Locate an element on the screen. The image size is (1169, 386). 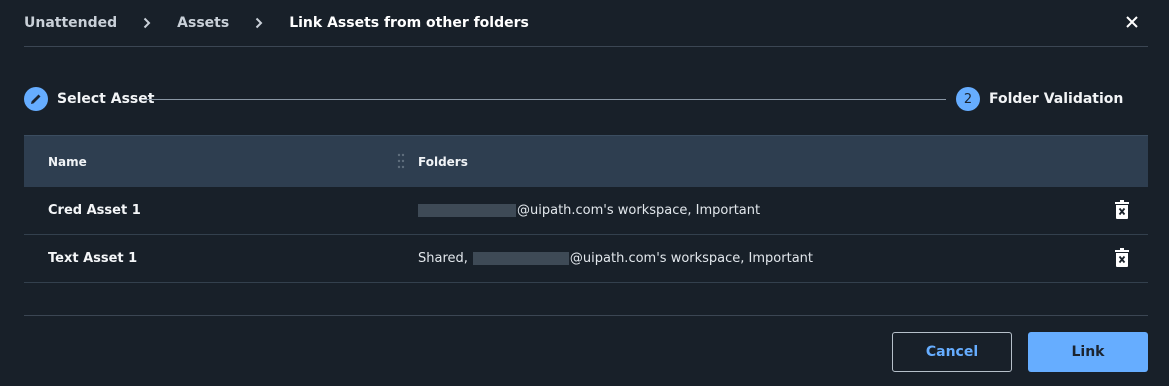
column-header-folders: Folders is located at coordinates (443, 162).